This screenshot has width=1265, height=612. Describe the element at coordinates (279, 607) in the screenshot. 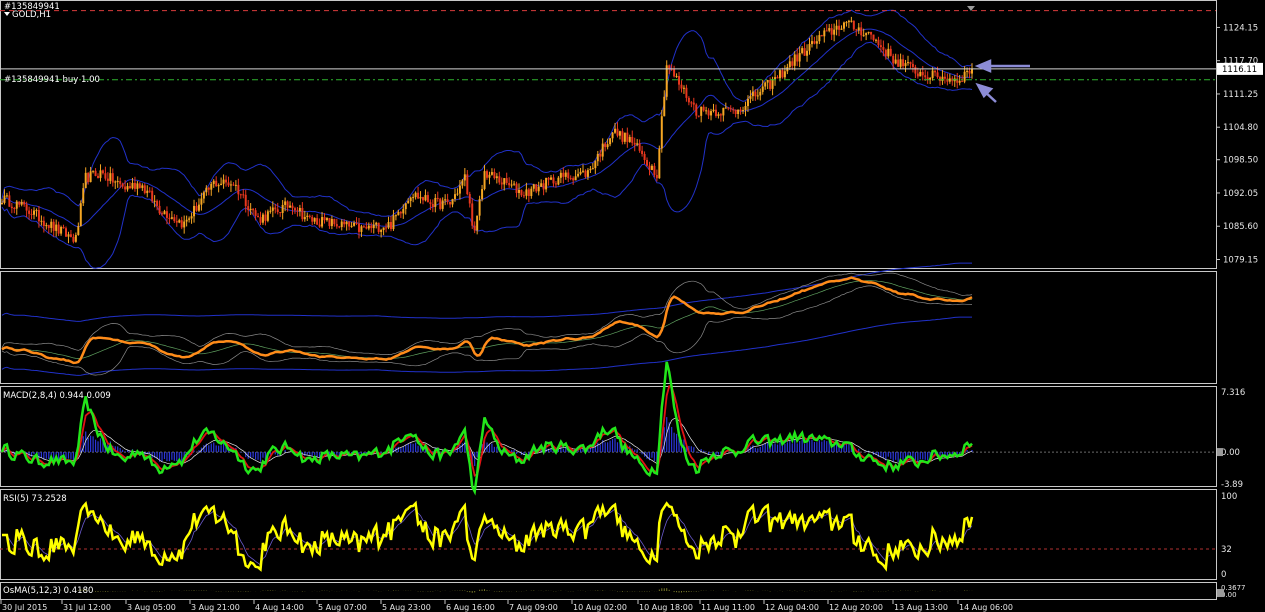

I see `time-tick-label: 4 Aug 14:00` at that location.